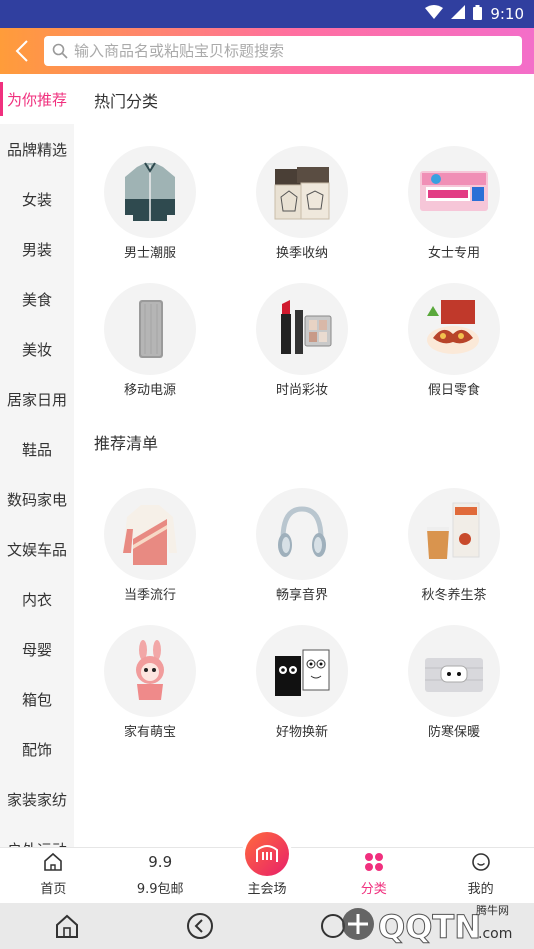  I want to click on sidebar-item-shoes: 鞋品, so click(37, 449).